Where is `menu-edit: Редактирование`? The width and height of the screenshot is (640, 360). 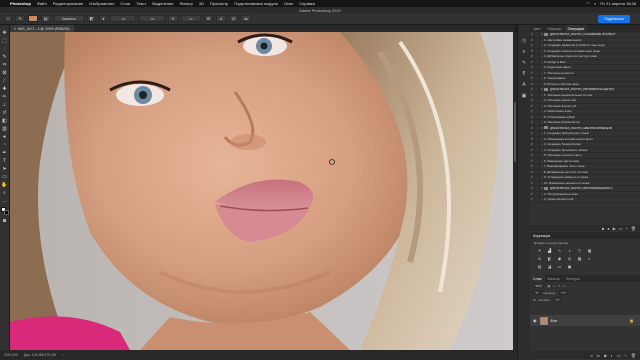 menu-edit: Редактирование is located at coordinates (68, 3).